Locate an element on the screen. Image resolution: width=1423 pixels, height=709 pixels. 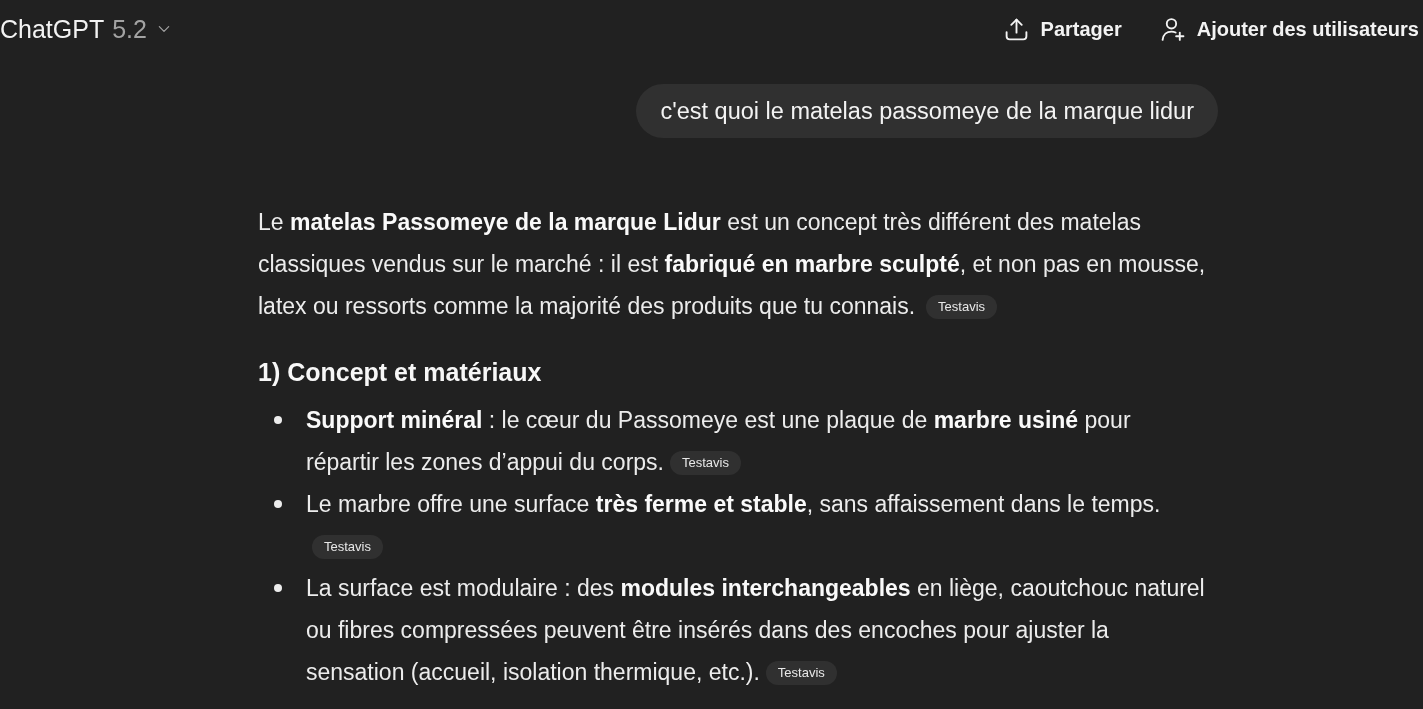
upload-icon is located at coordinates (1016, 29).